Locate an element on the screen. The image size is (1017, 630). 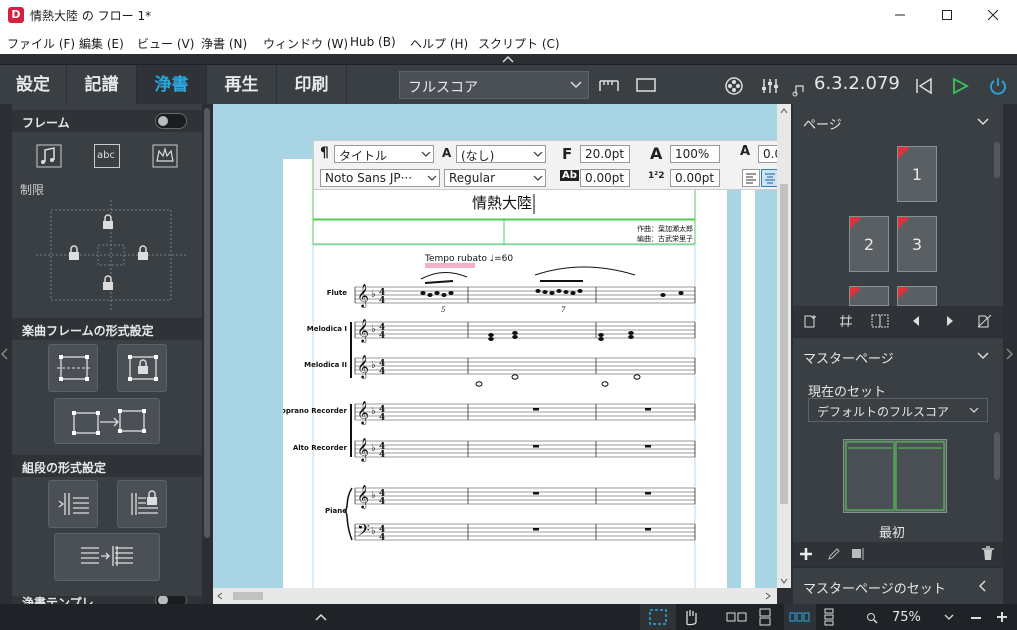
canvas-horizontal-scrollbar is located at coordinates (495, 596).